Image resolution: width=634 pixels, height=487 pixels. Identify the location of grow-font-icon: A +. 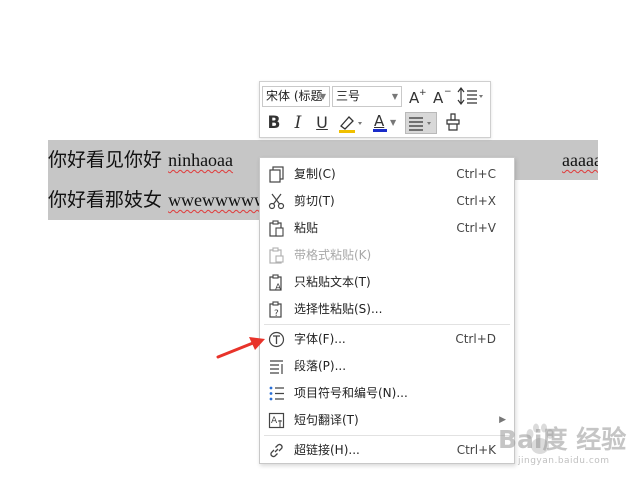
(418, 97).